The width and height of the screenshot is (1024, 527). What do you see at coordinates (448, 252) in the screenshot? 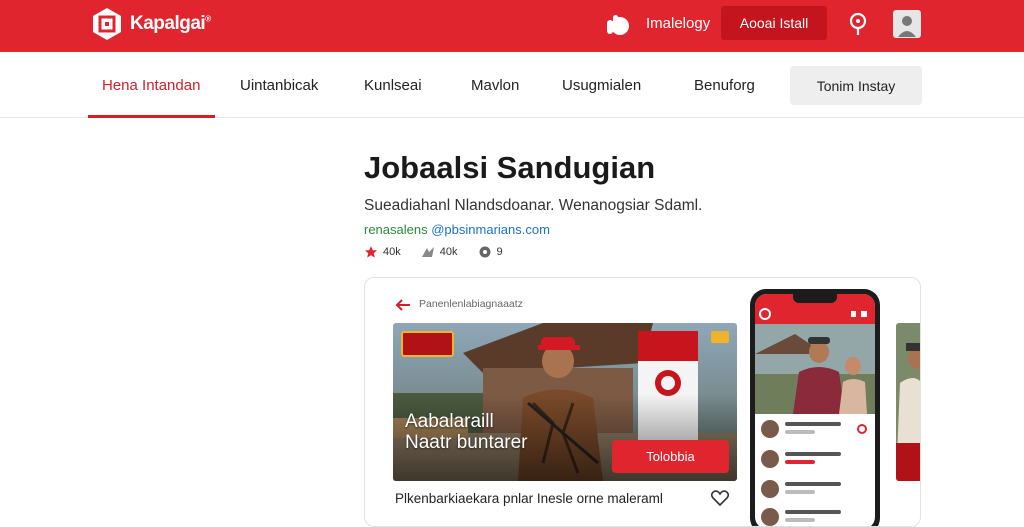
I see `stat-shares-value: 40k` at bounding box center [448, 252].